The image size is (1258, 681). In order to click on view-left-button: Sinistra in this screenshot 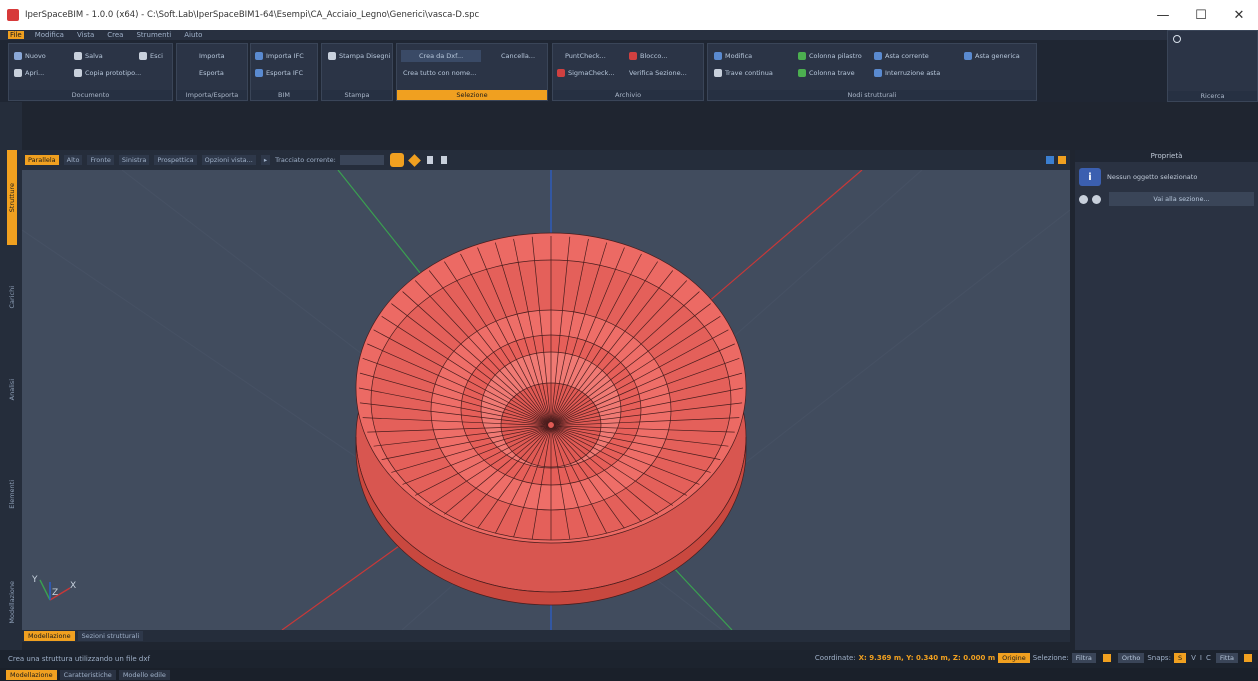, I will do `click(134, 160)`.